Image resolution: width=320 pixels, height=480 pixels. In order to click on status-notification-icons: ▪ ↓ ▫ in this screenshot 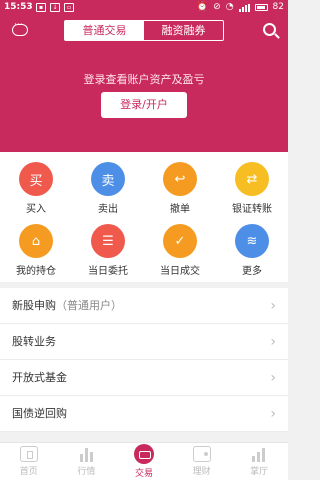, I will do `click(55, 7)`.